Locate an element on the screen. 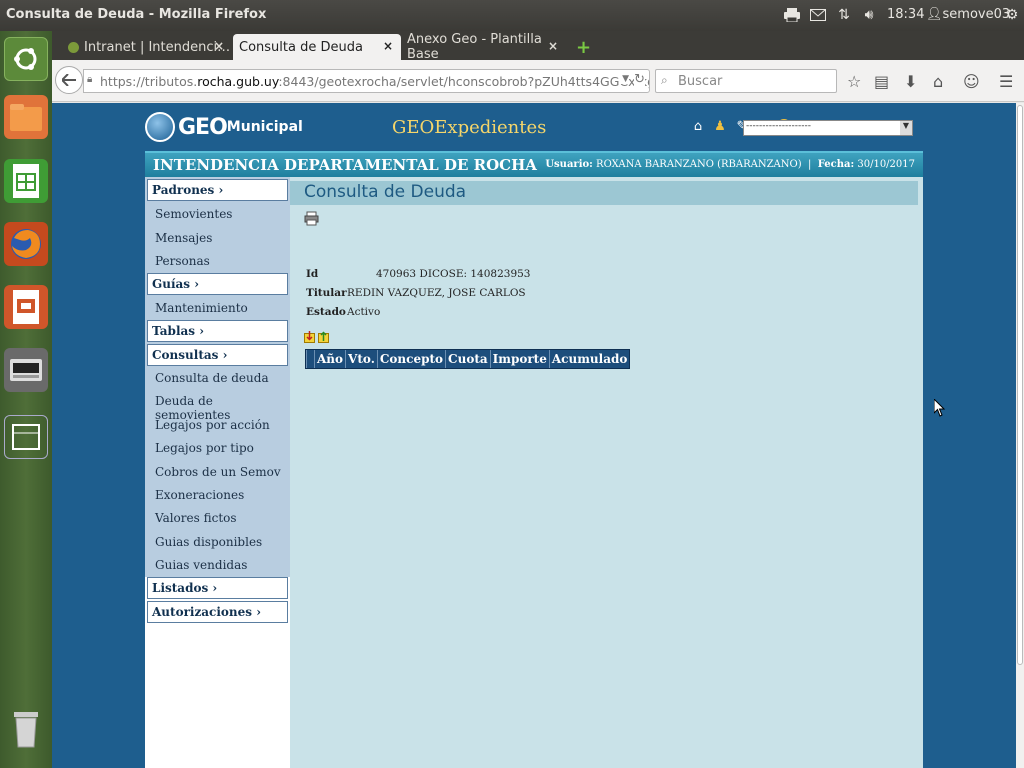 The width and height of the screenshot is (1024, 768). sidebar-cat-listados: Listados › is located at coordinates (217, 588).